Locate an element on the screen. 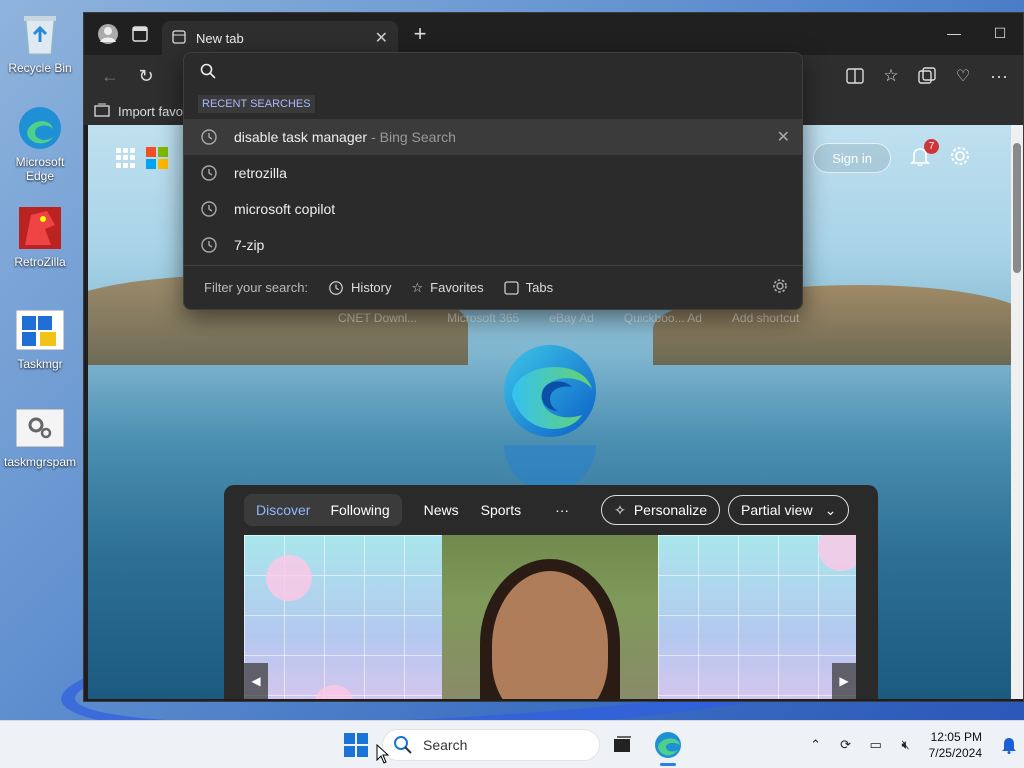  remove-item-icon: ✕ is located at coordinates (783, 137).